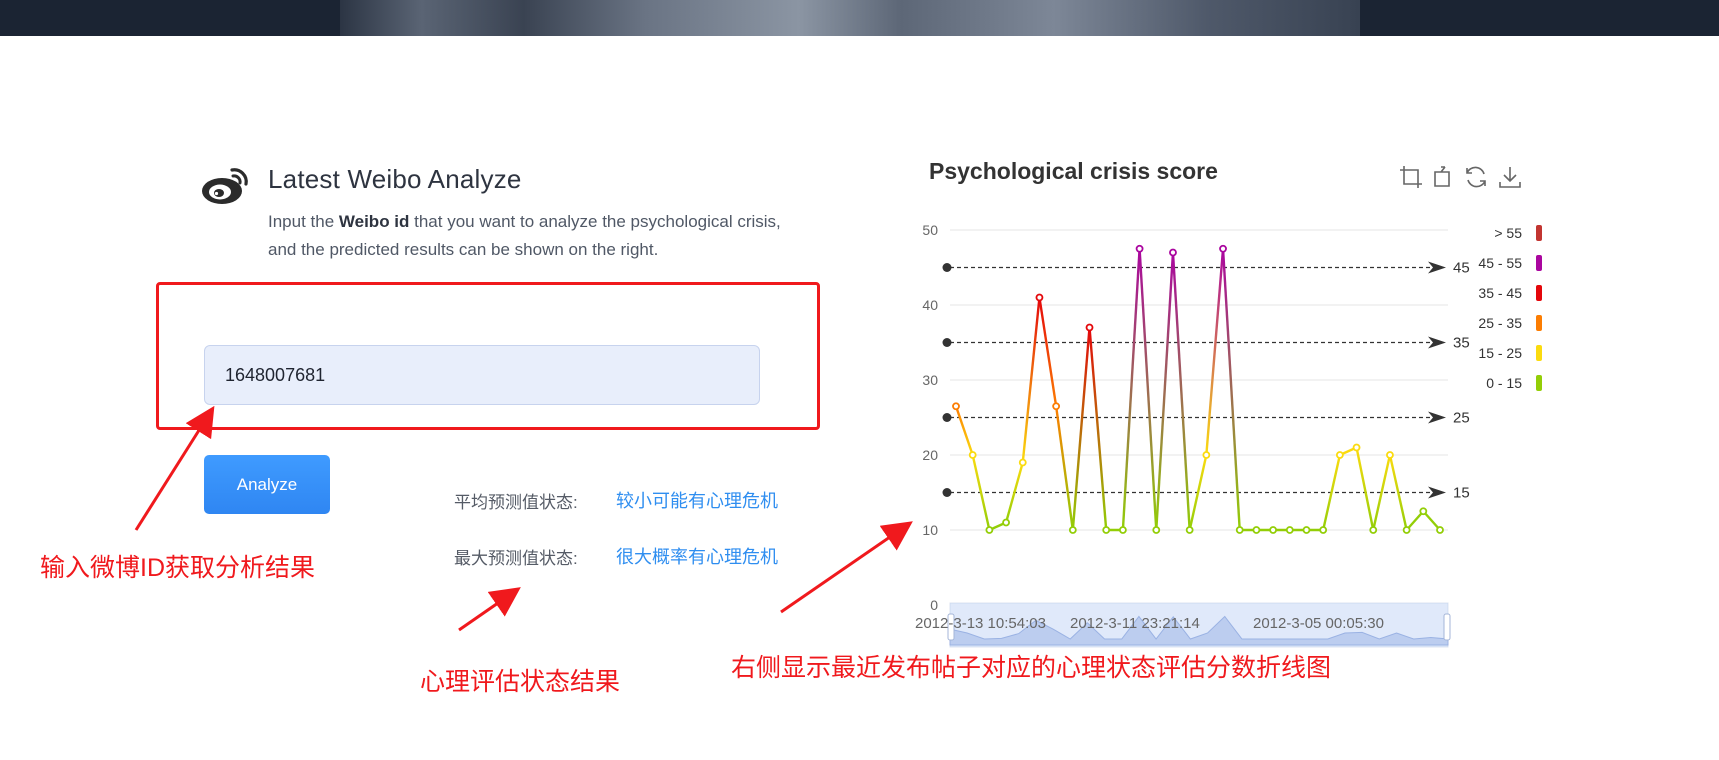  I want to click on visualmap-label: 25 - 35, so click(1500, 323).